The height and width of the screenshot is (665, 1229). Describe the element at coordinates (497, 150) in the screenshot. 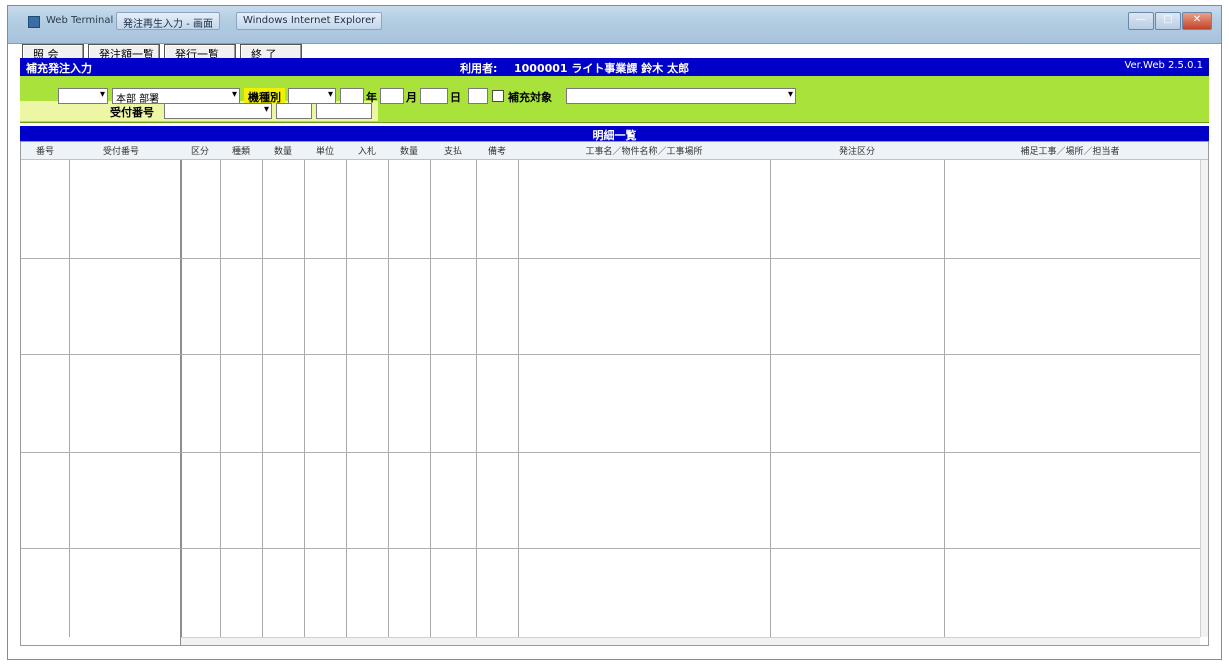

I see `column-header: 備考` at that location.